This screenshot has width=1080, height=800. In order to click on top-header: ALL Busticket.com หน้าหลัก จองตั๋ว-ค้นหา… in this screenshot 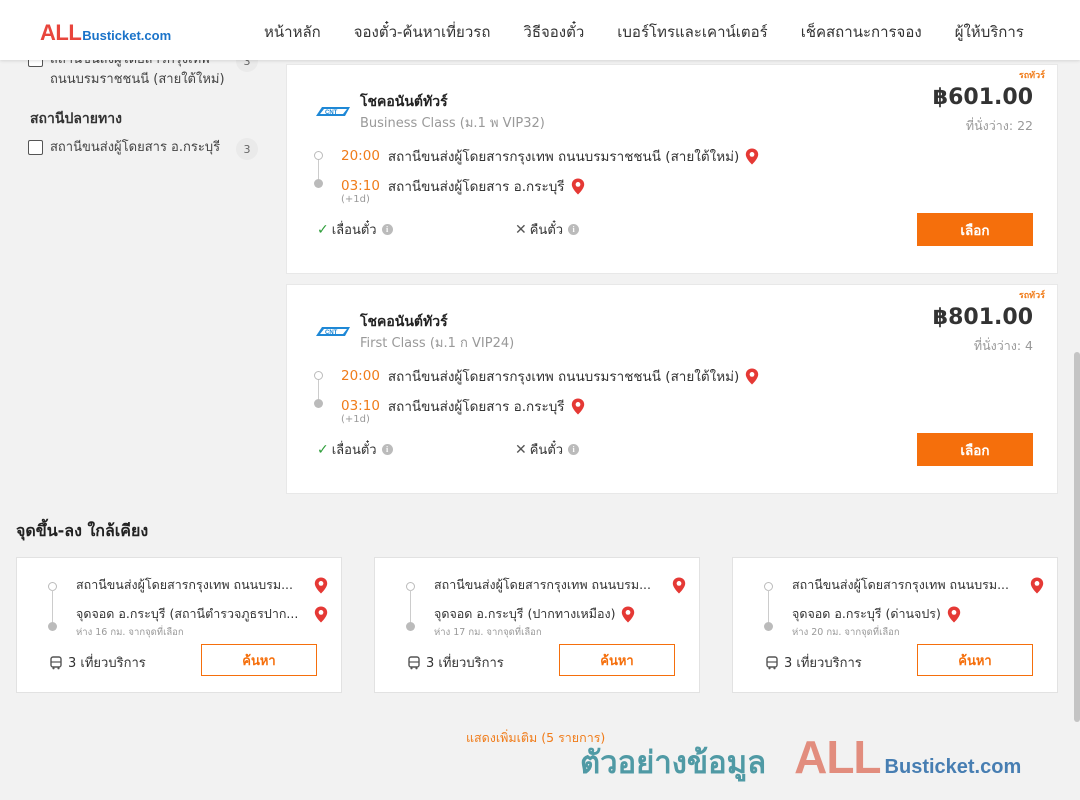, I will do `click(540, 30)`.